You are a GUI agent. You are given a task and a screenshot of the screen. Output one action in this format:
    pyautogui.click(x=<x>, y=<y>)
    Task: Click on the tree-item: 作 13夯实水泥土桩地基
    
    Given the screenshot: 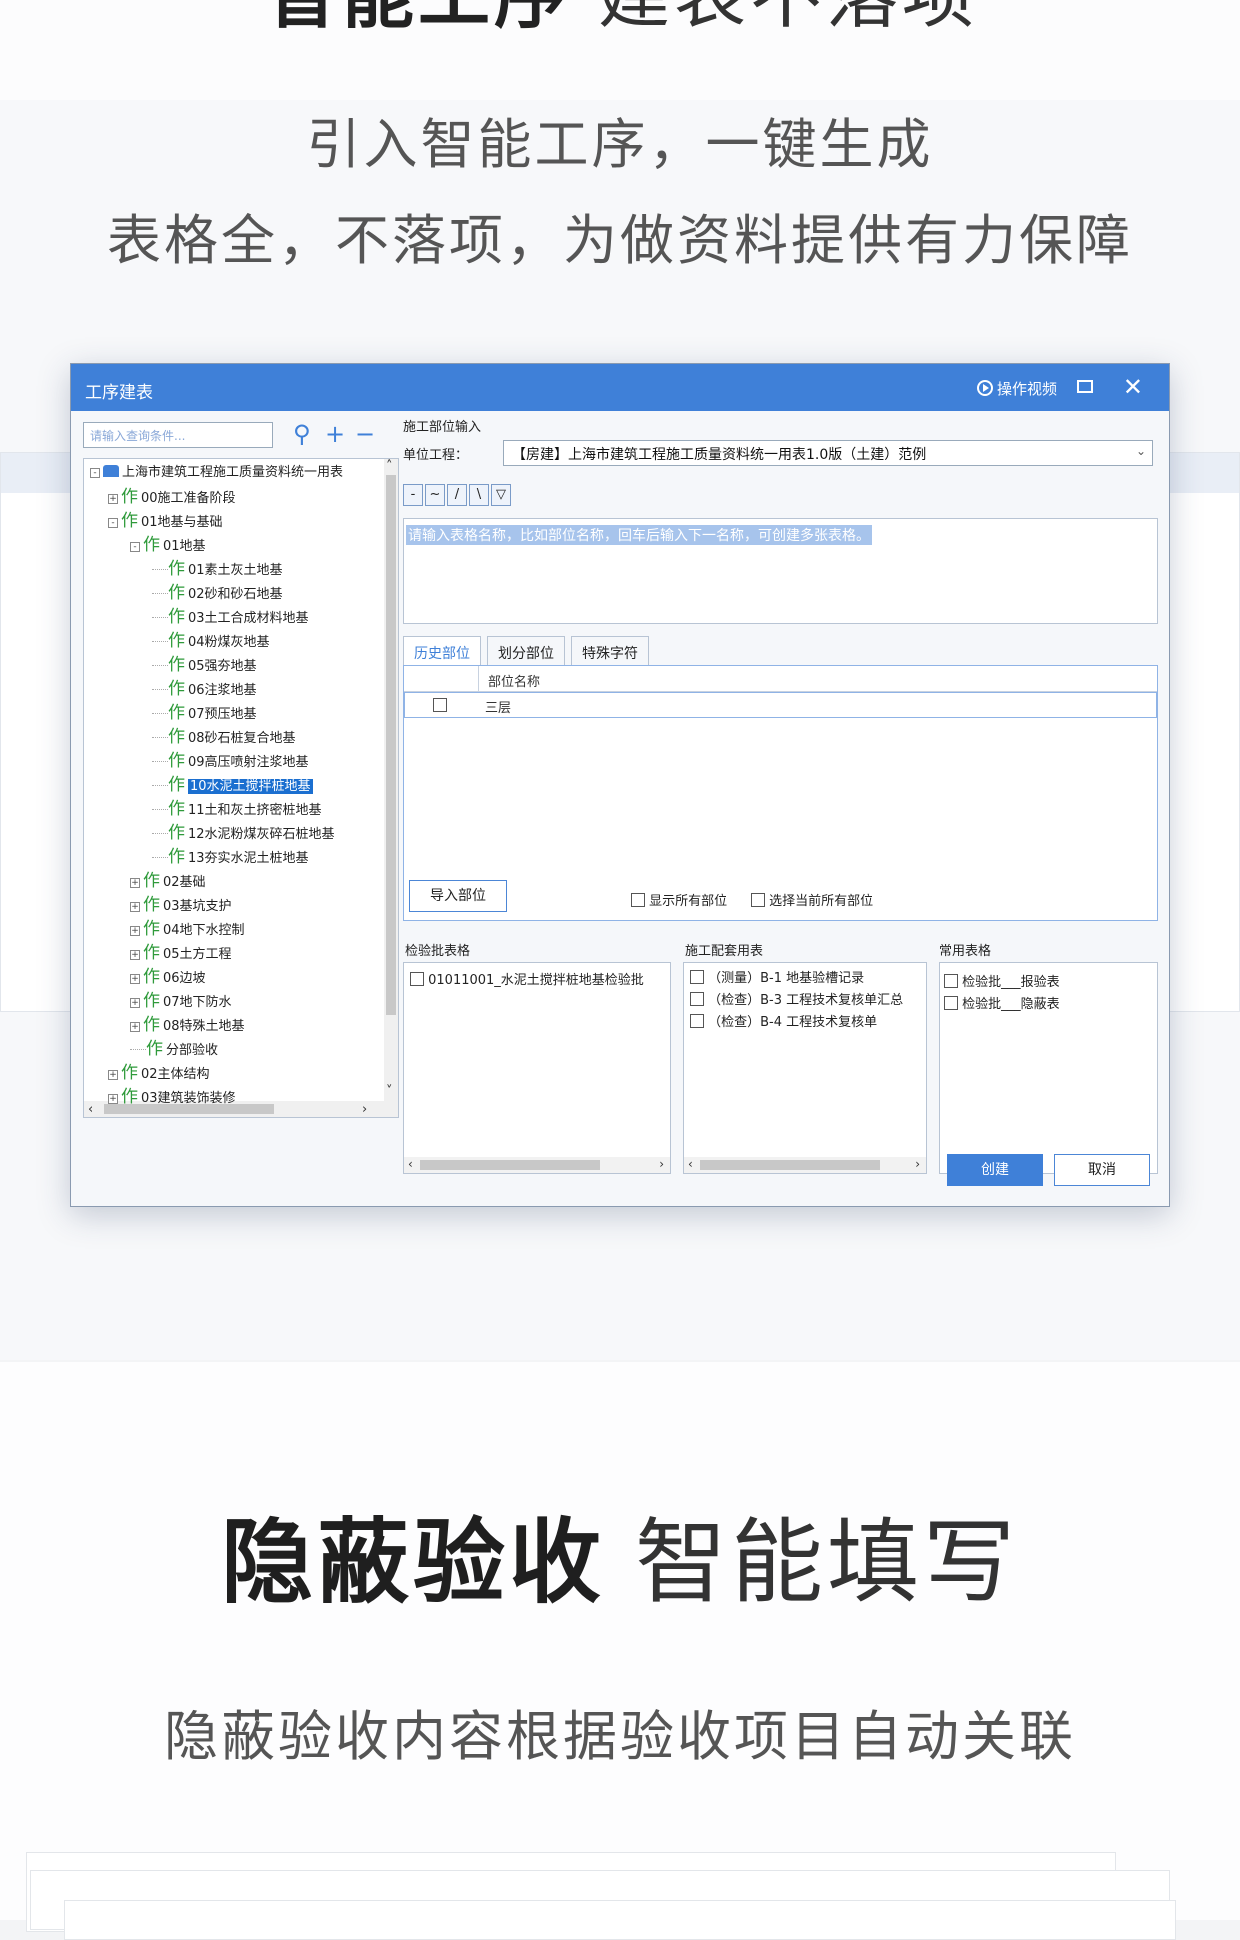 What is the action you would take?
    pyautogui.click(x=230, y=857)
    